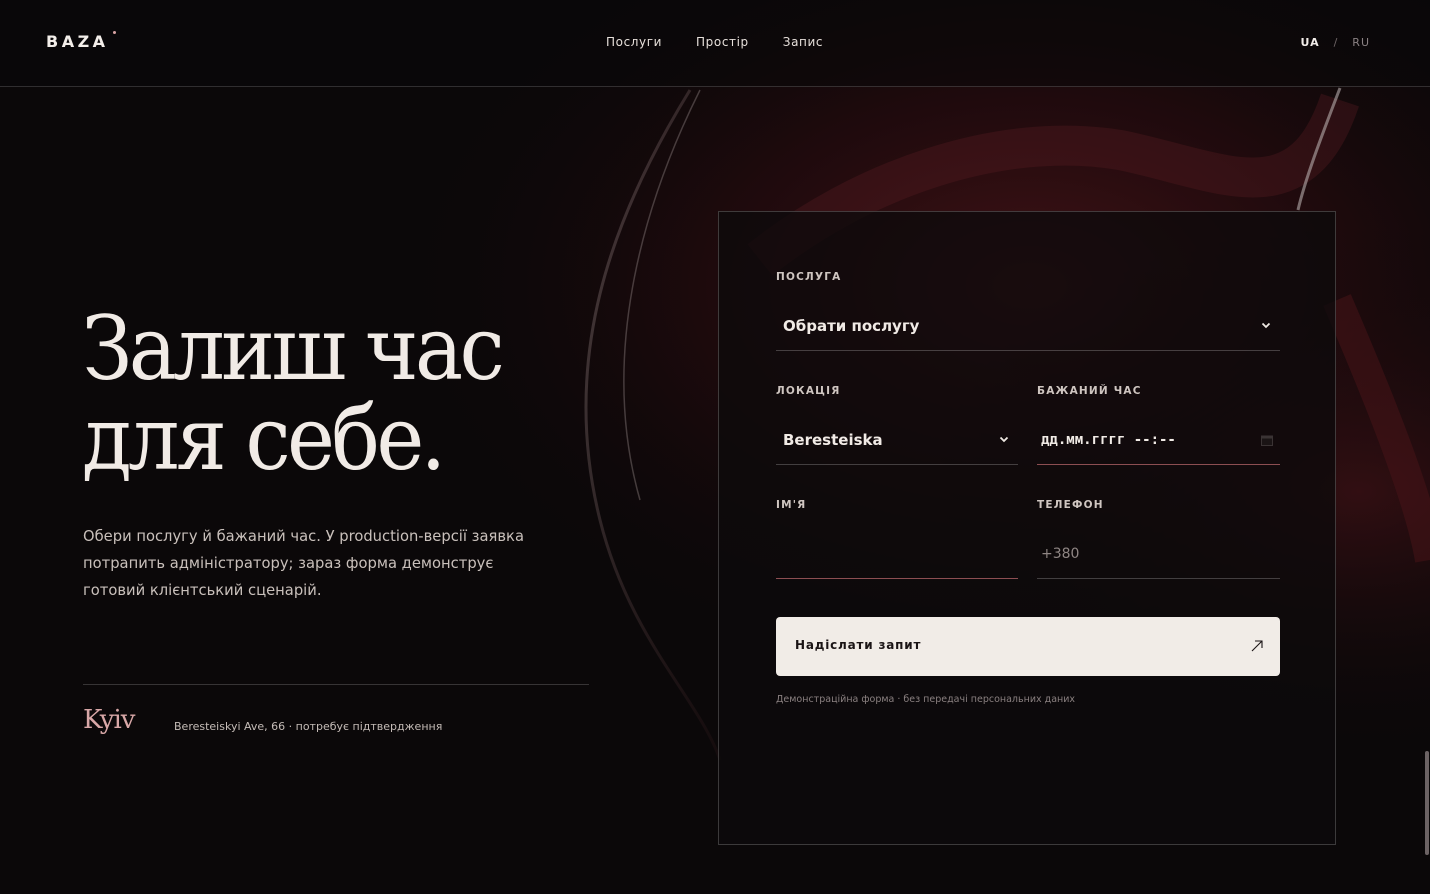  What do you see at coordinates (1089, 391) in the screenshot?
I see `time-label: БАЖАНИЙ ЧАС` at bounding box center [1089, 391].